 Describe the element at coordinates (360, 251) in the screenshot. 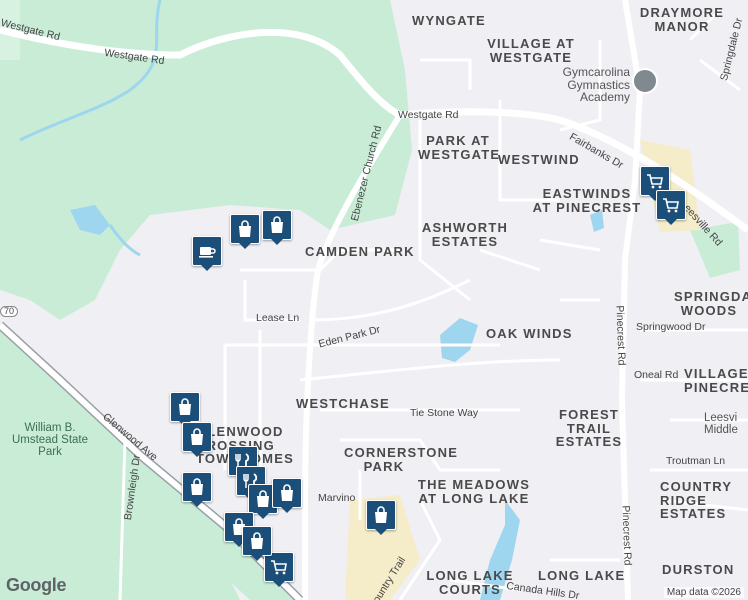

I see `area-label-camden-park: CAMDEN PARK` at that location.